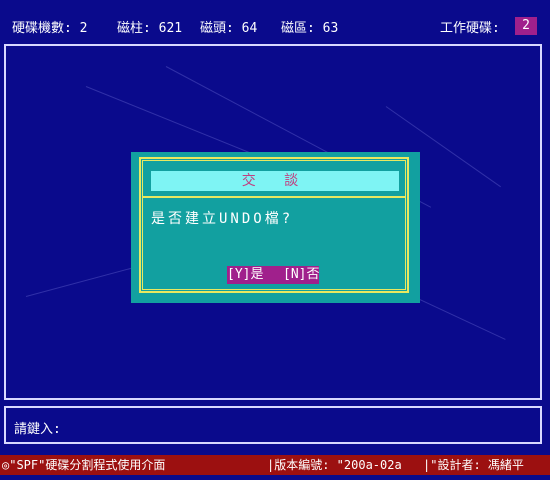  Describe the element at coordinates (250, 275) in the screenshot. I see `yes-button: [Y]是` at that location.